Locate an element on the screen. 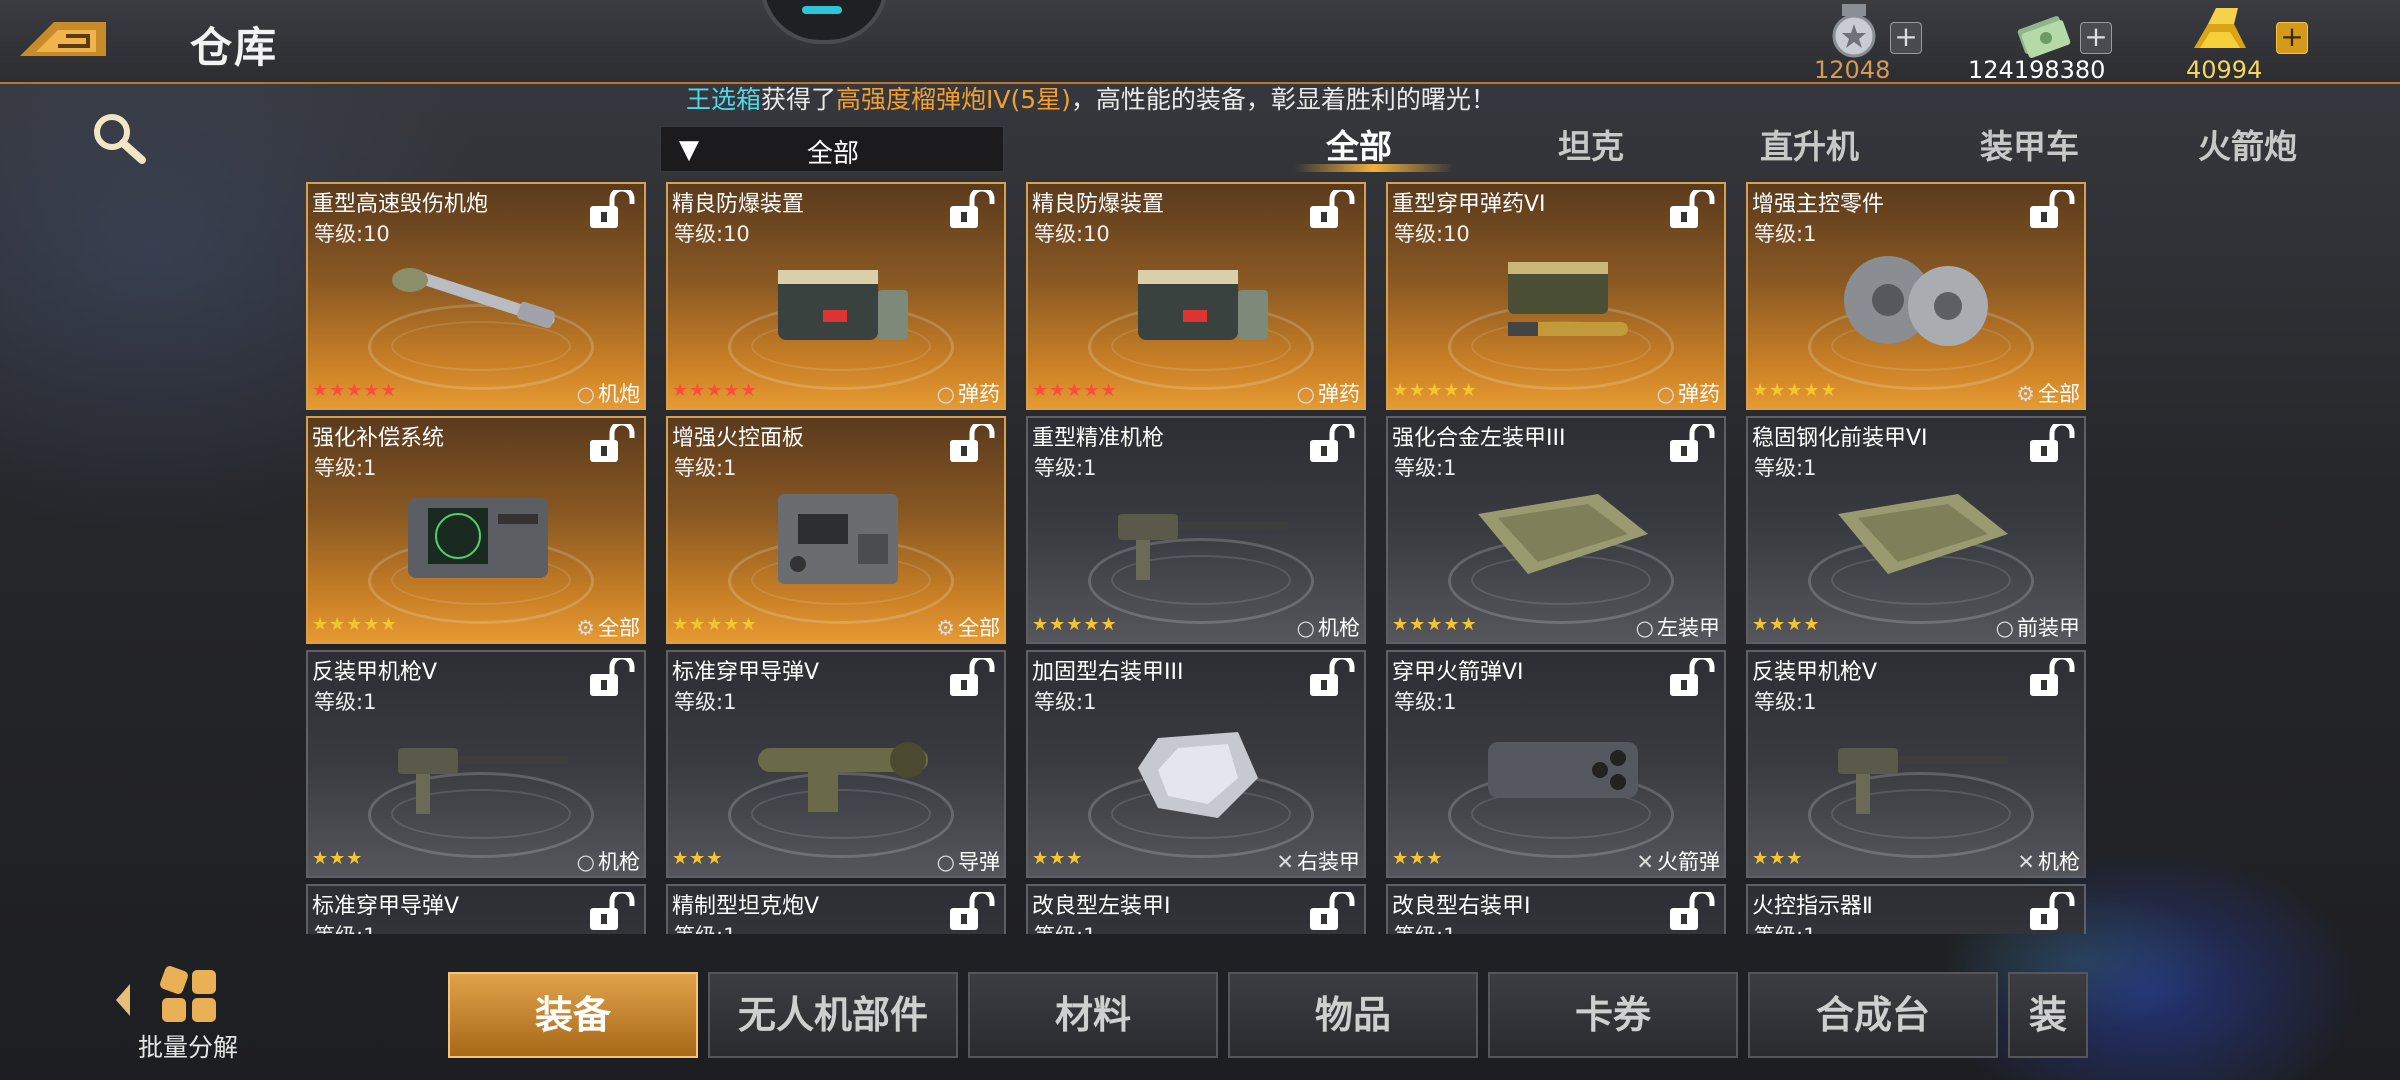 The image size is (2400, 1080). item-slot: ✕ 右装甲 is located at coordinates (1318, 861).